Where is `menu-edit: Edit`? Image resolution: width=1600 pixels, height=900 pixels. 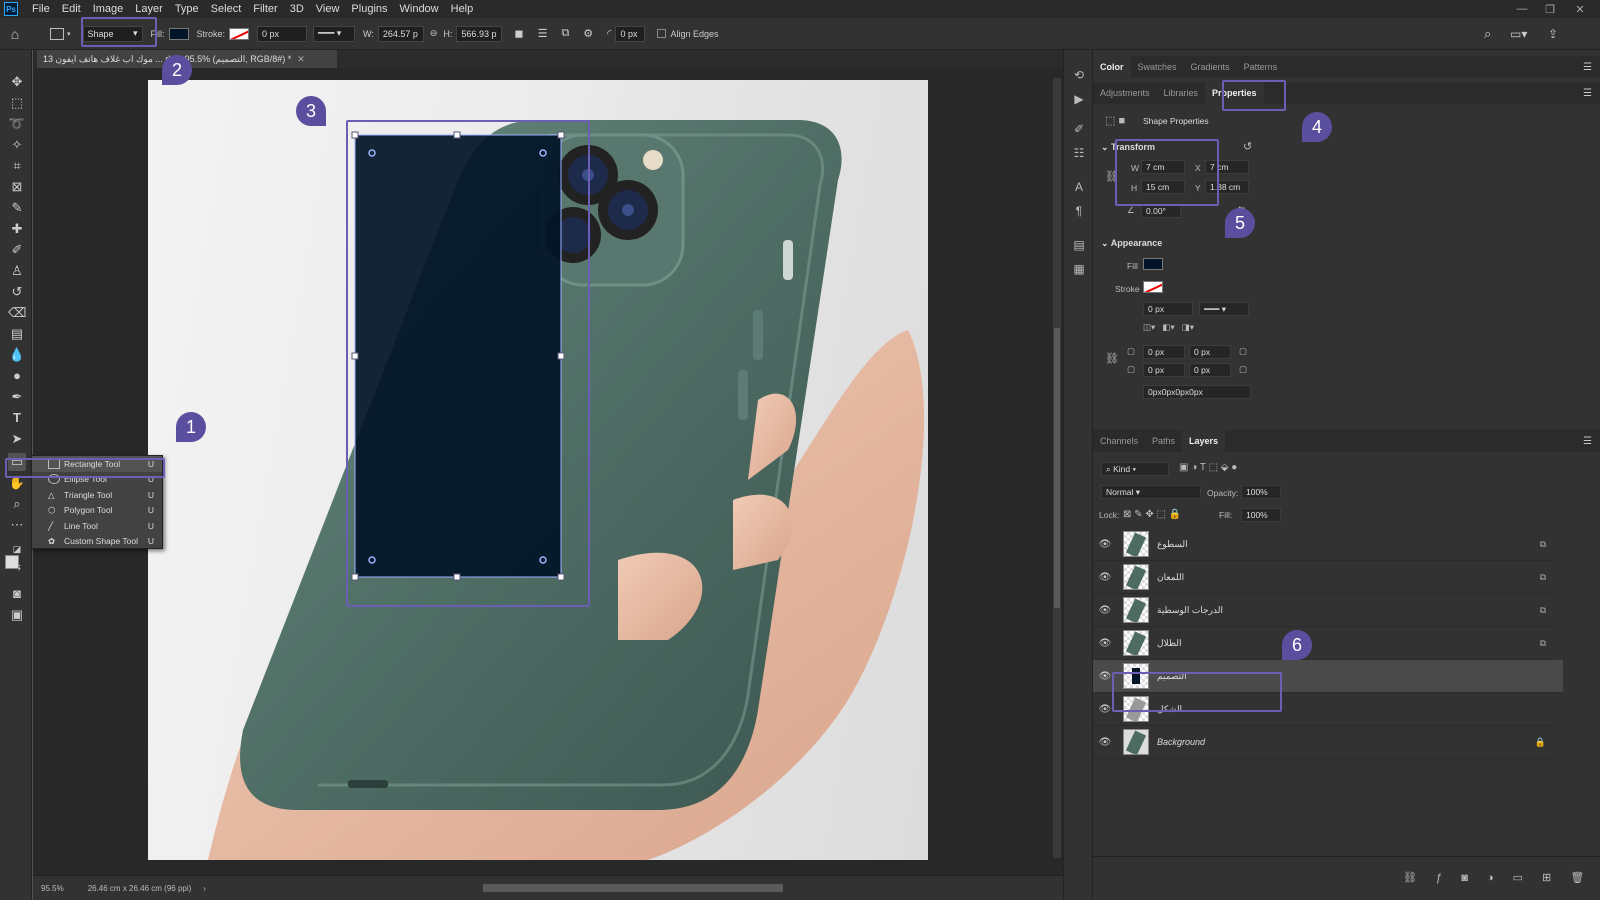 menu-edit: Edit is located at coordinates (71, 9).